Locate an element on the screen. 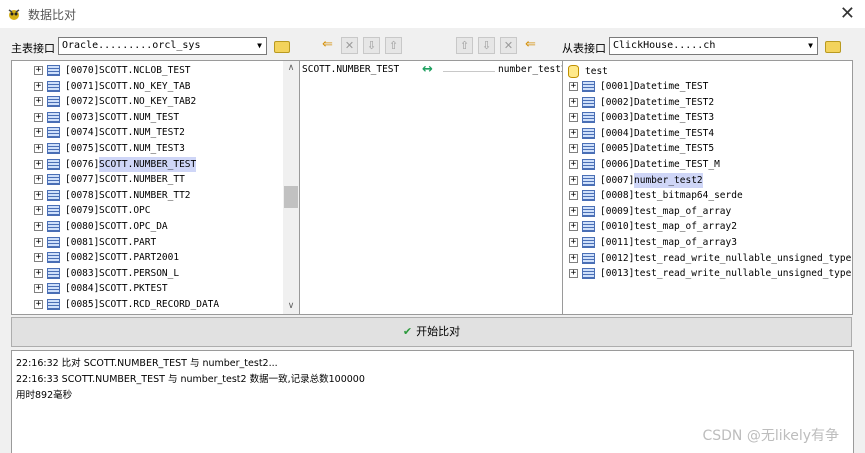 Image resolution: width=865 pixels, height=453 pixels. tree-root-label: test is located at coordinates (596, 71).